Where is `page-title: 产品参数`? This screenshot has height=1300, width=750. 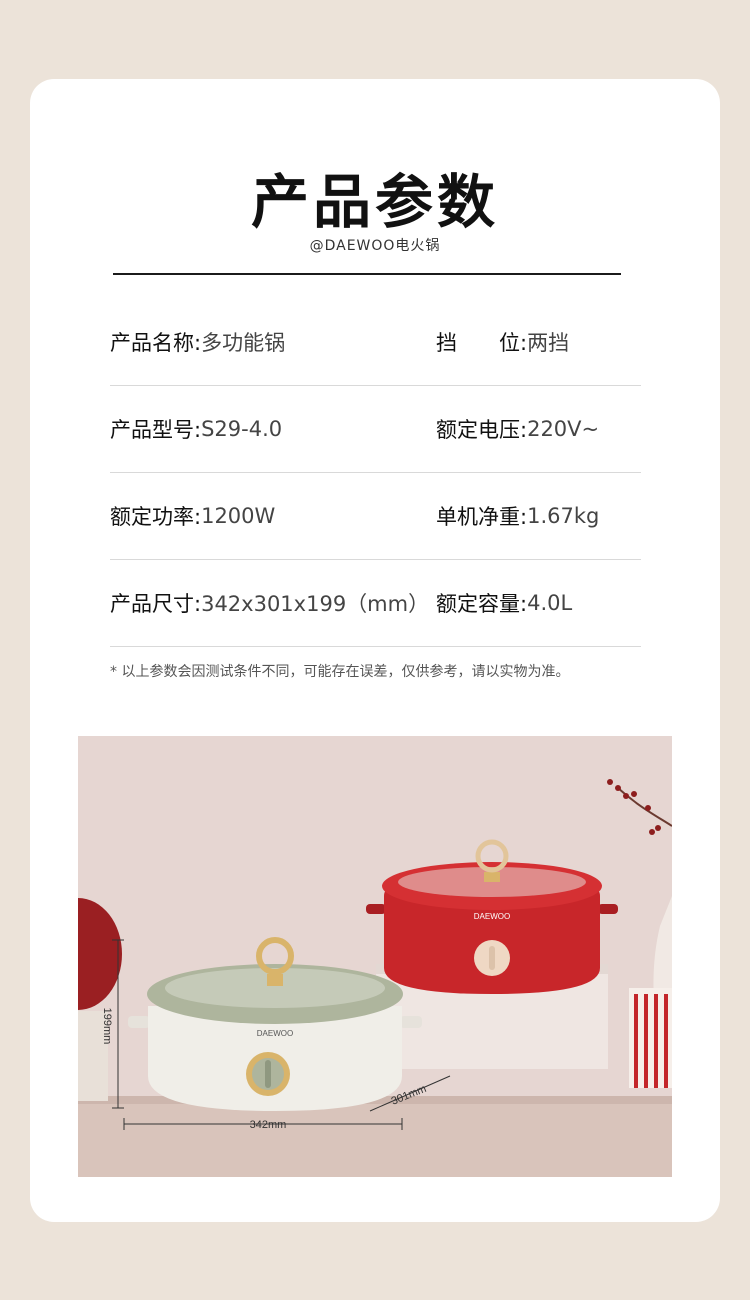 page-title: 产品参数 is located at coordinates (374, 202).